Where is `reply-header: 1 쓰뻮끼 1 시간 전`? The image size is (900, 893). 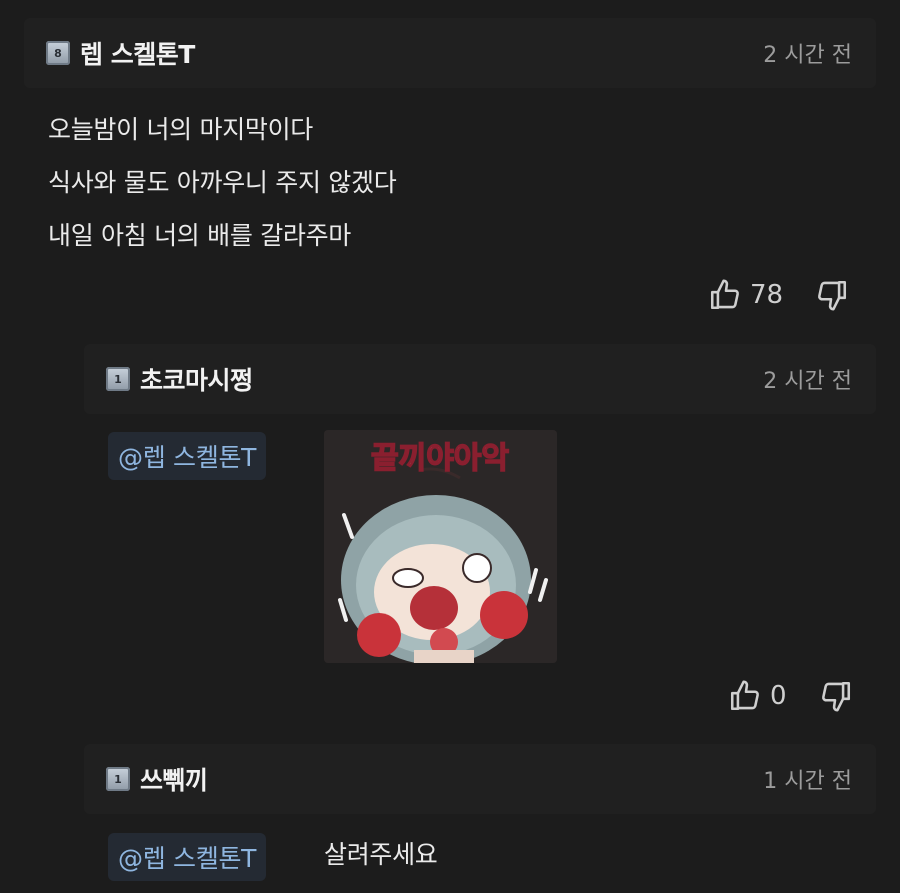
reply-header: 1 쓰뻮끼 1 시간 전 is located at coordinates (480, 779).